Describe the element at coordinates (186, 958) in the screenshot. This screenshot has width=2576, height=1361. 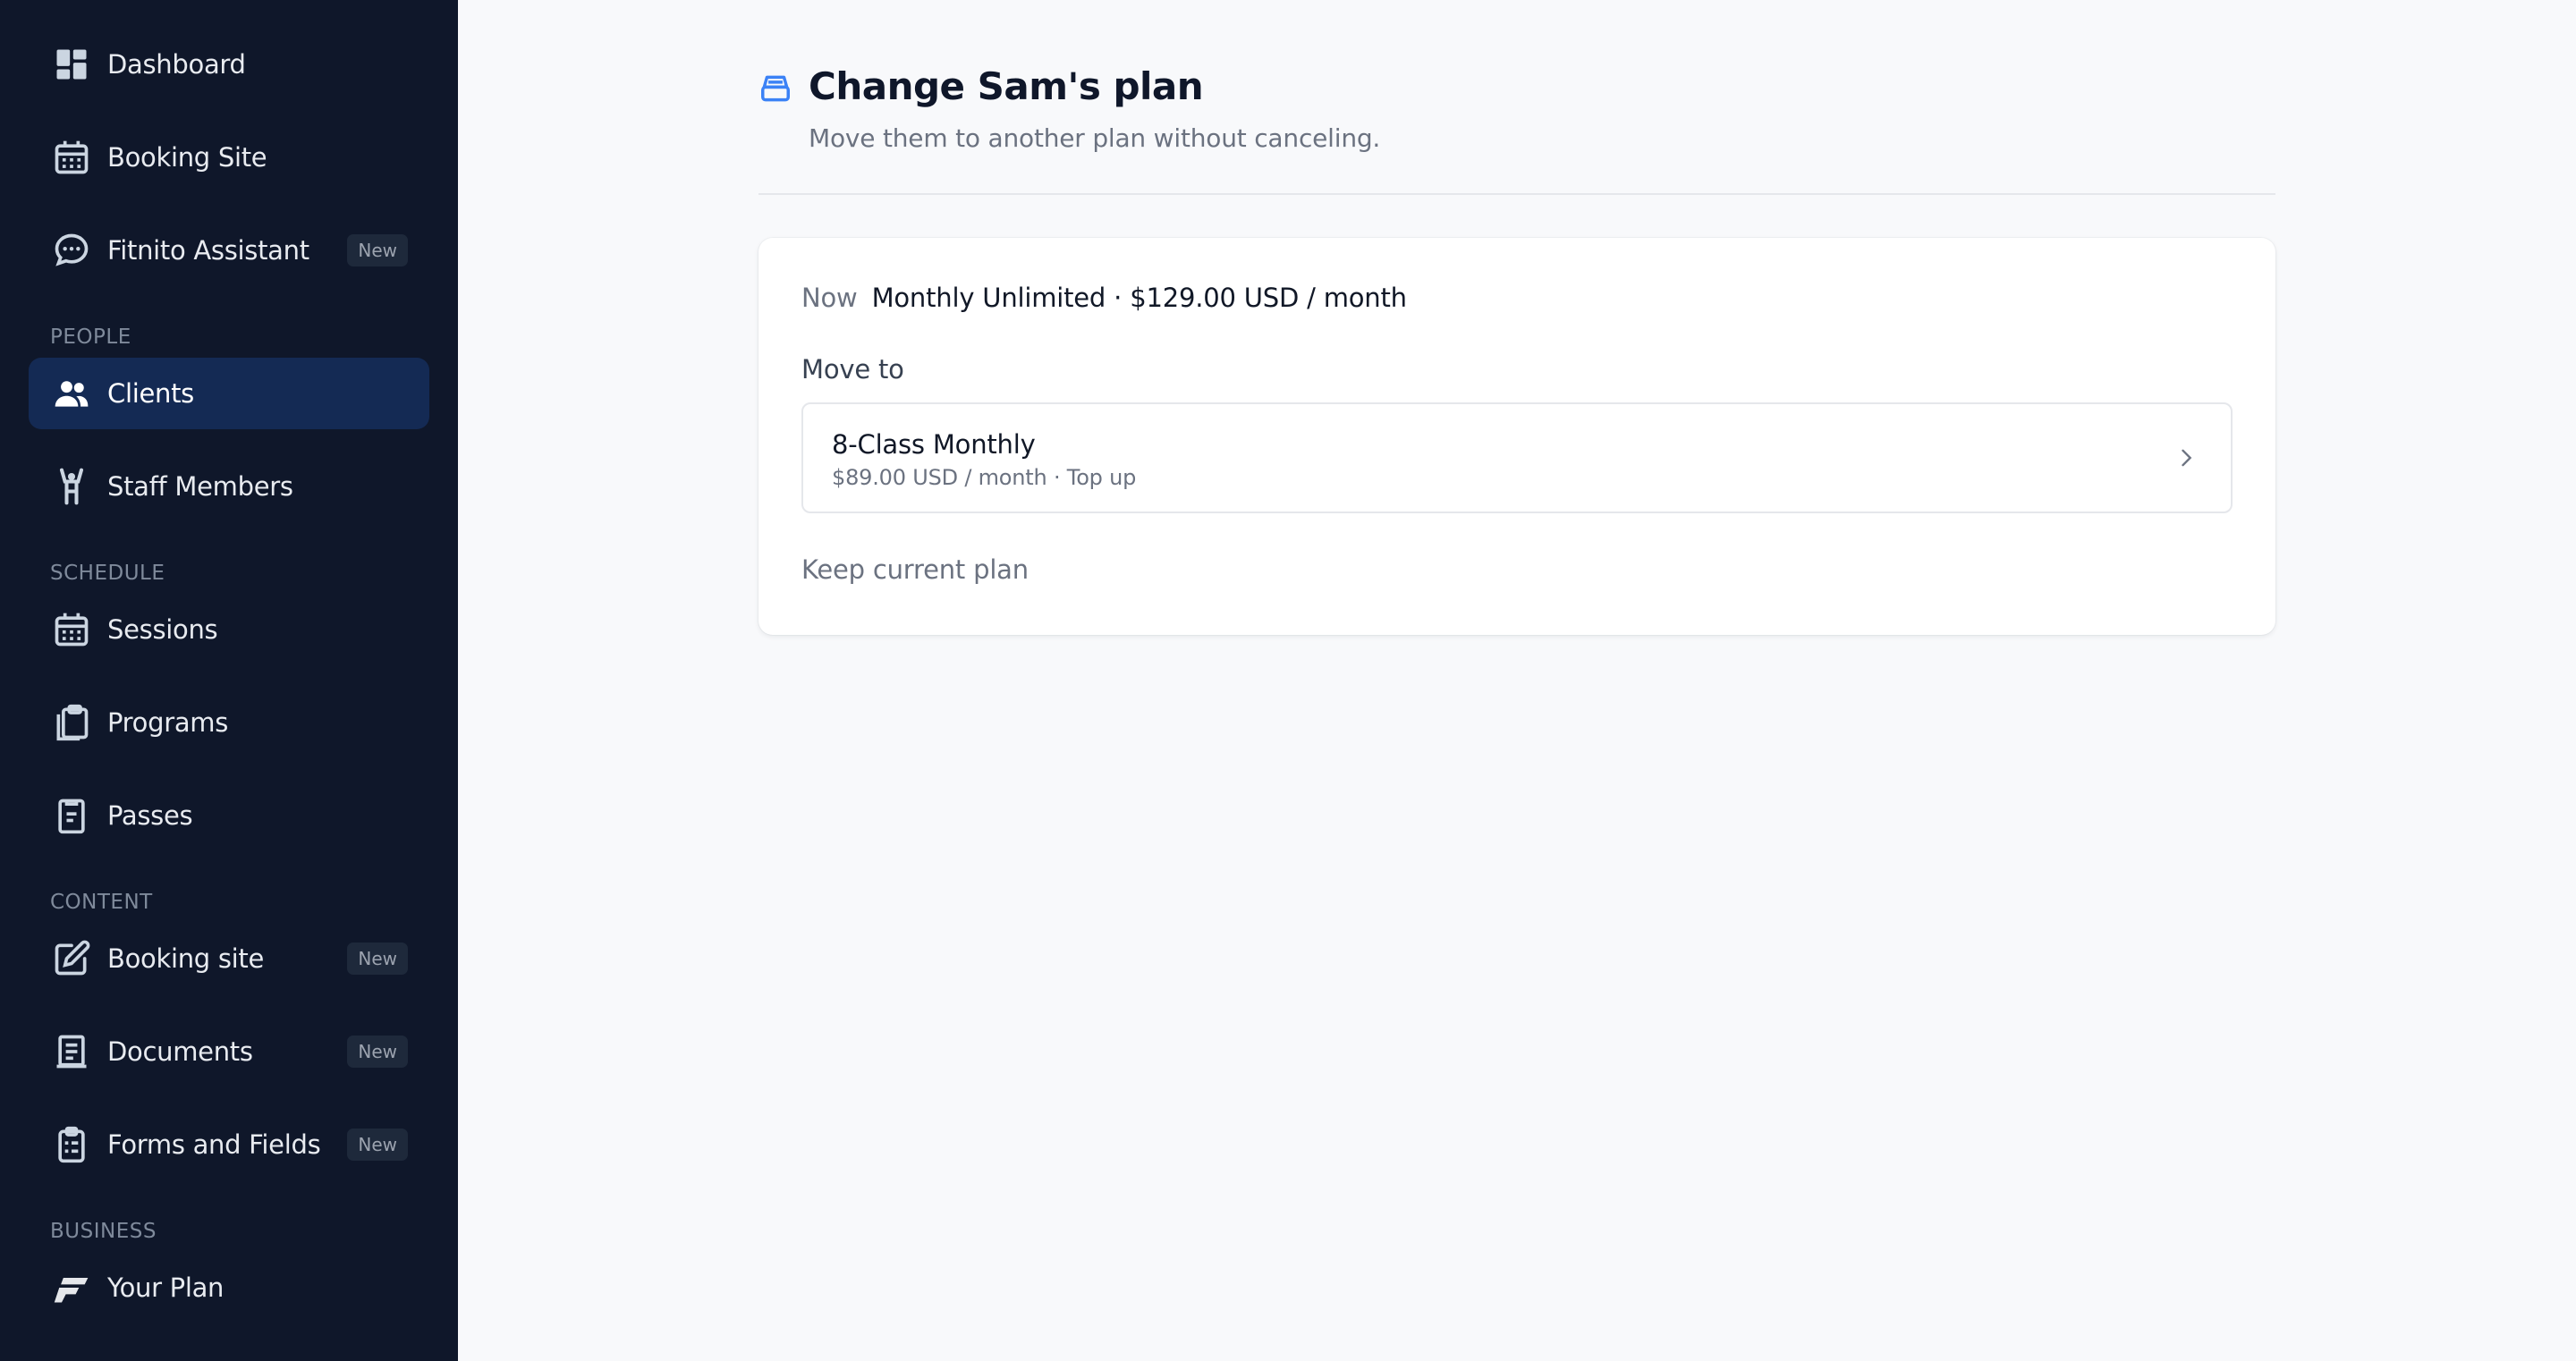
I see `sidebar-item-label: Booking site` at that location.